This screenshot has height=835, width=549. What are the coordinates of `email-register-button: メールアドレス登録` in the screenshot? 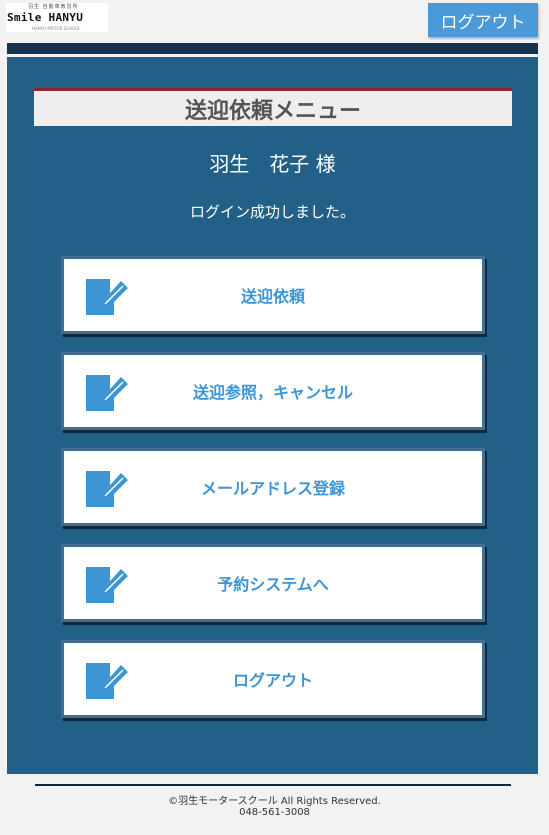 It's located at (273, 487).